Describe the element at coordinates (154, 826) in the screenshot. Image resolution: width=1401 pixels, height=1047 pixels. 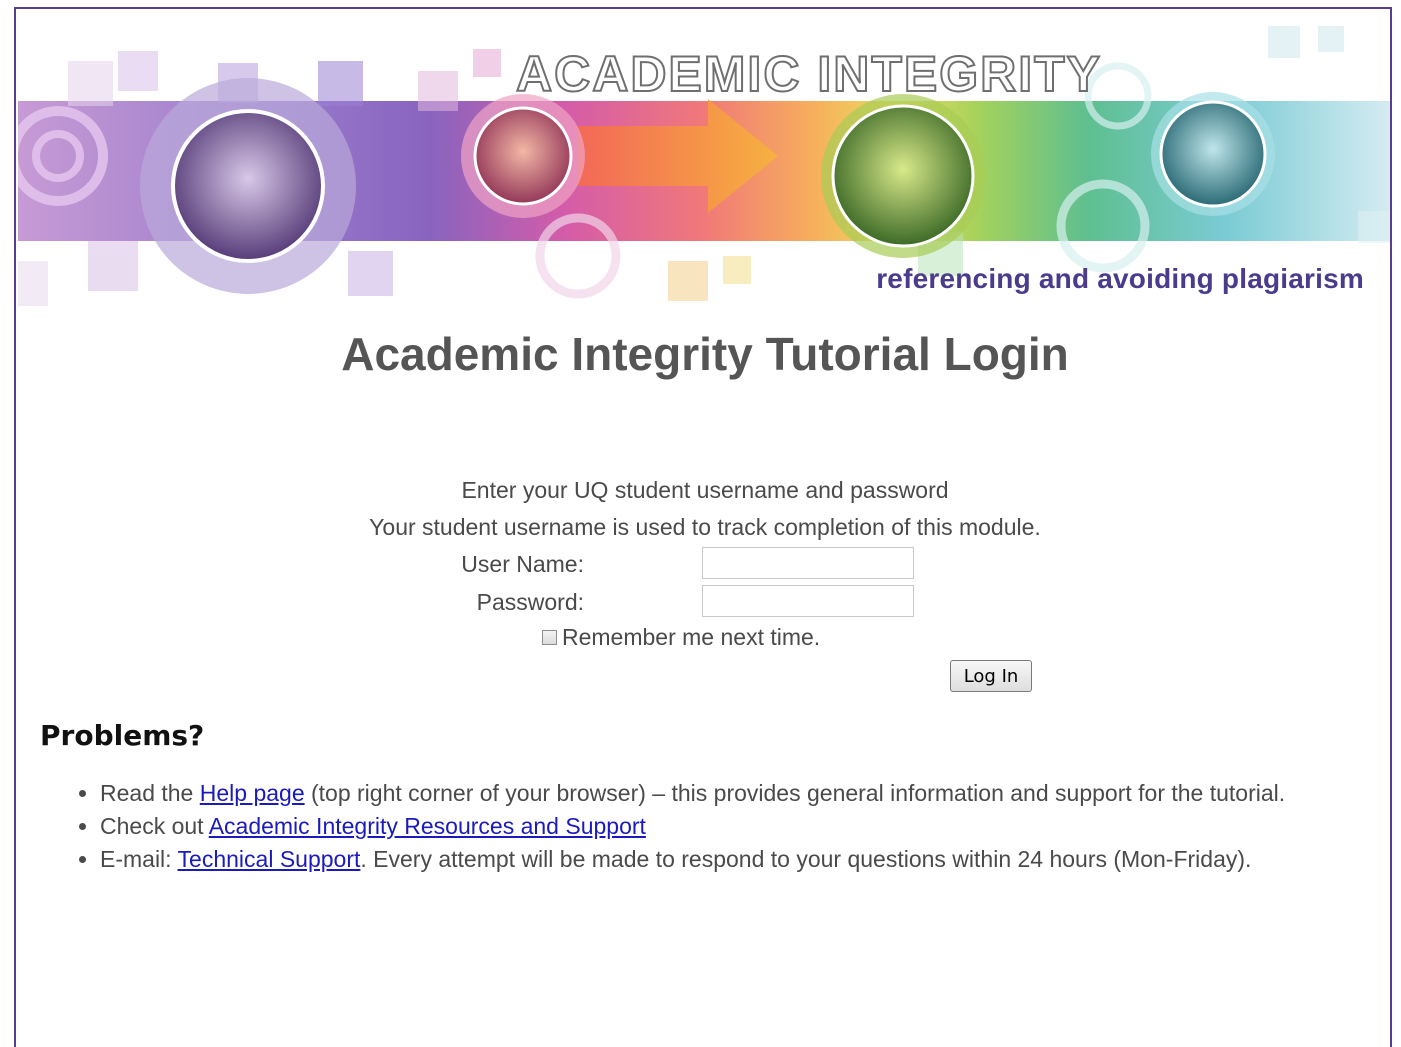
I see `list-item-text: Check out` at that location.